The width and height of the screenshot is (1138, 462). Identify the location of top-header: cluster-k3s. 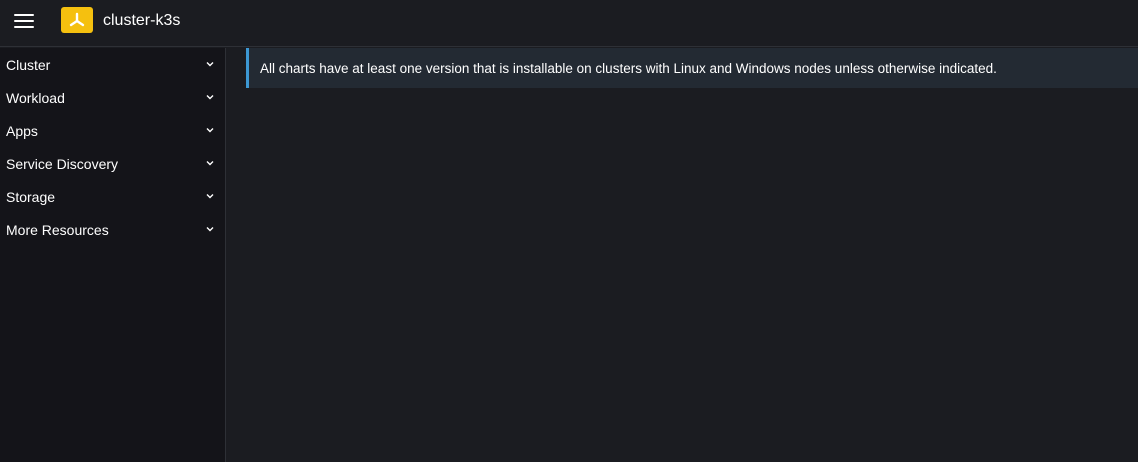
(569, 23).